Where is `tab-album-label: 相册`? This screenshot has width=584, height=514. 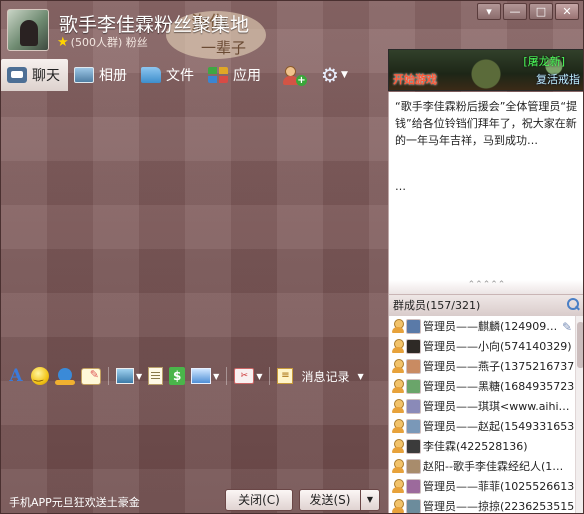 tab-album-label: 相册 is located at coordinates (113, 76).